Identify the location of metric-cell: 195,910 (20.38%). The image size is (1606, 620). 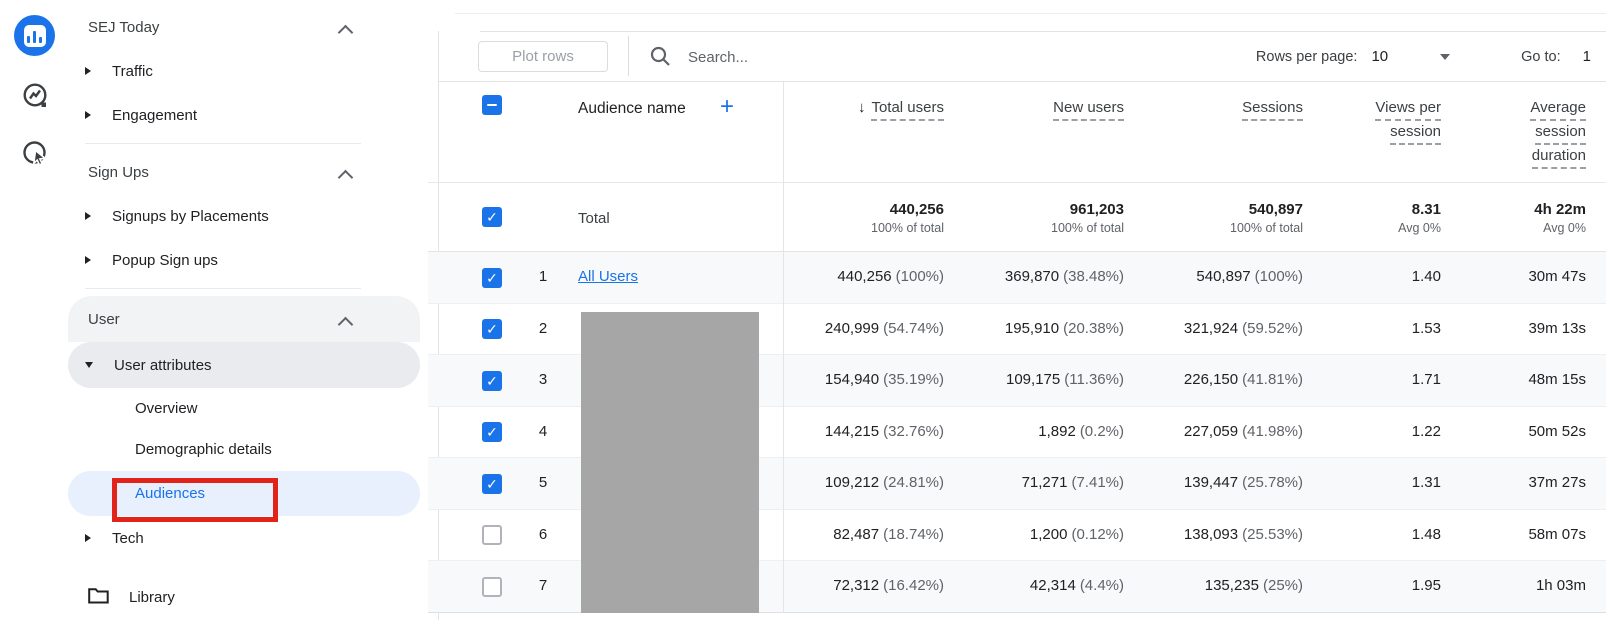
(1064, 328).